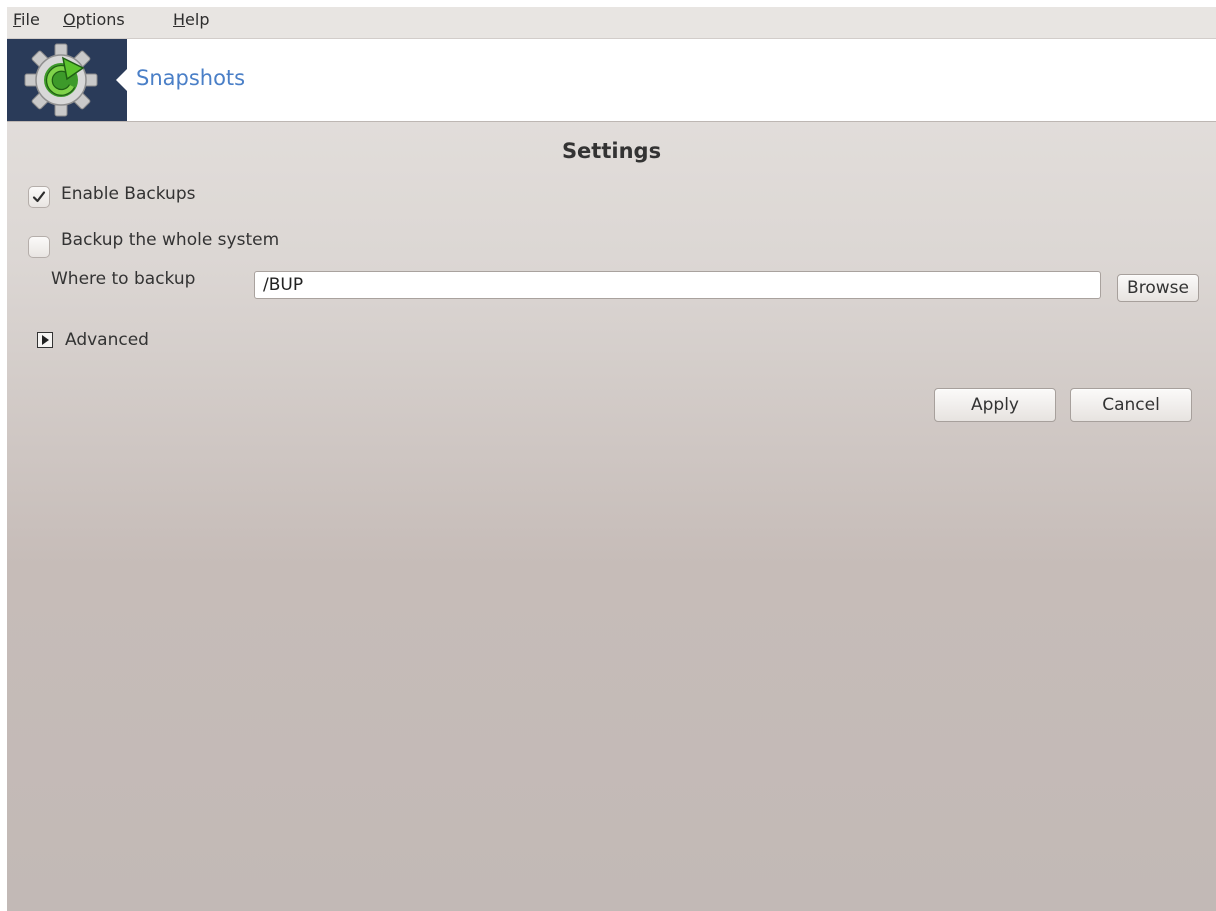  What do you see at coordinates (677, 285) in the screenshot?
I see `backup-path-input` at bounding box center [677, 285].